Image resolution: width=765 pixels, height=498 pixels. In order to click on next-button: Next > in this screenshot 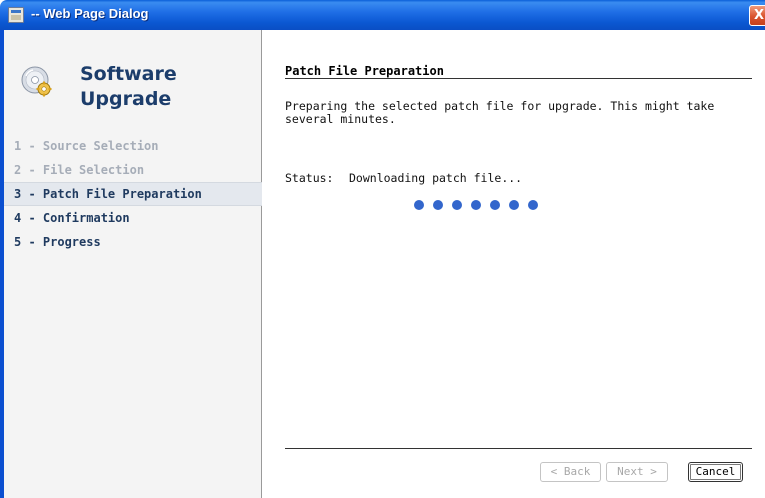, I will do `click(637, 472)`.